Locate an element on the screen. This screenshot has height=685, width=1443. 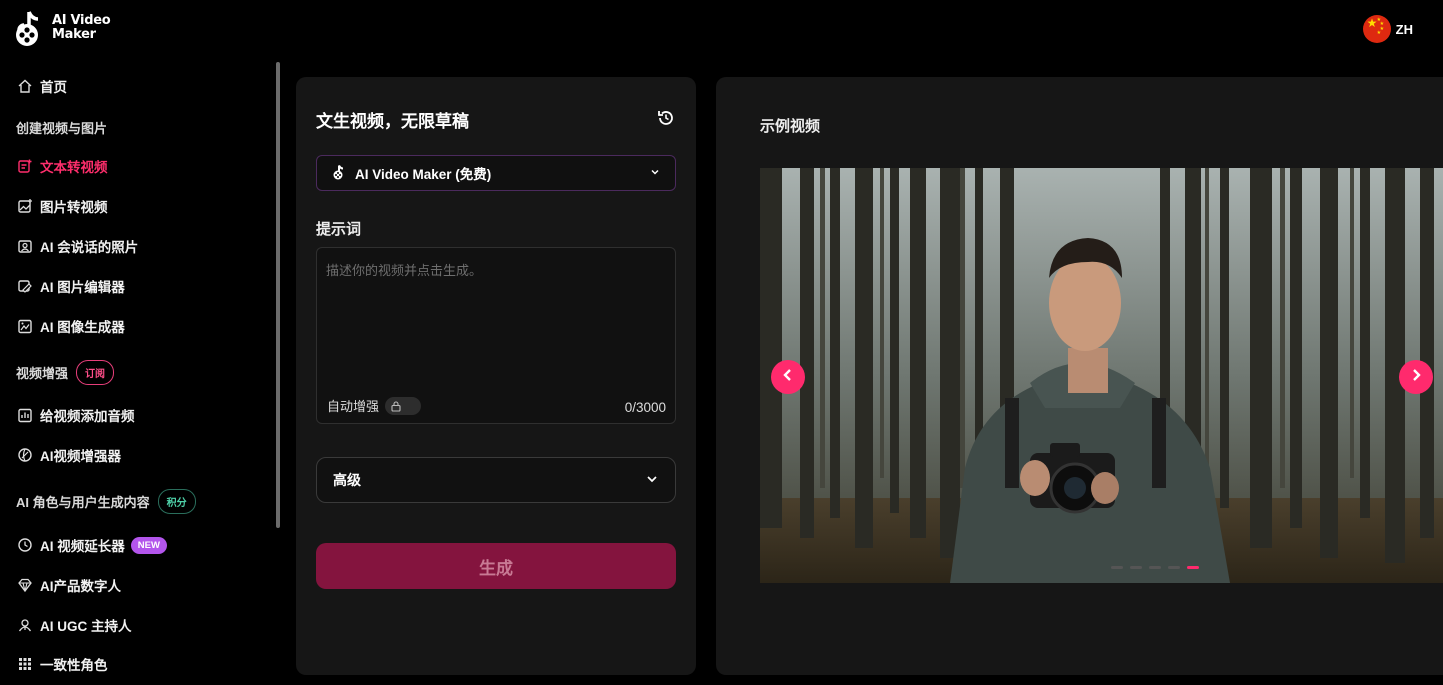
sidebar-scrollbar is located at coordinates (278, 295).